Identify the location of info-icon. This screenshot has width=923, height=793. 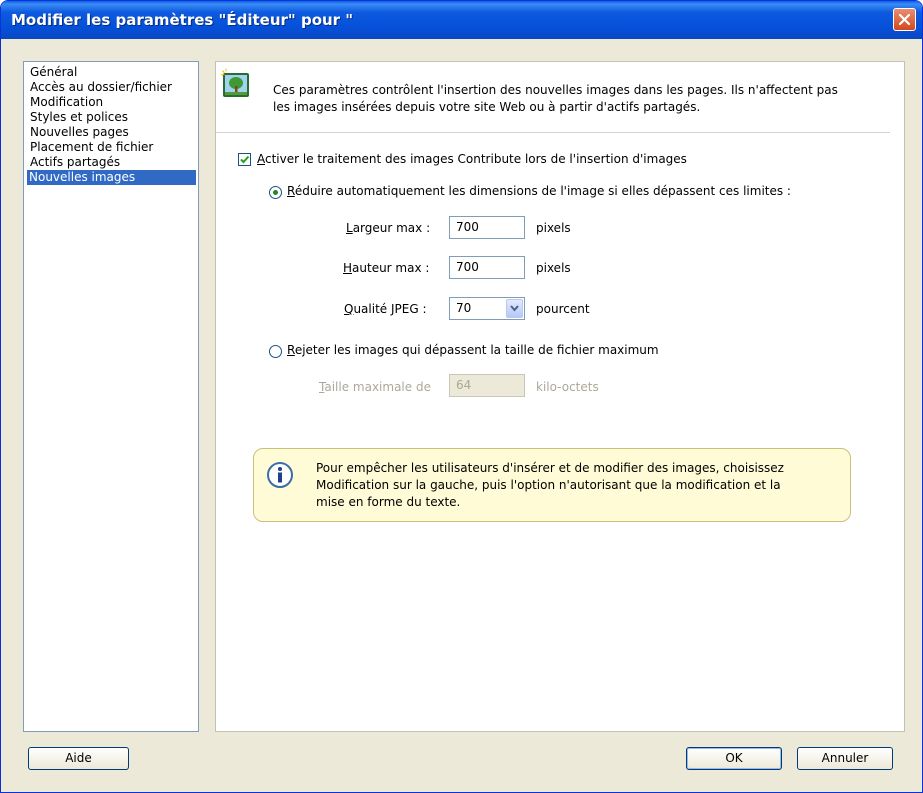
(280, 475).